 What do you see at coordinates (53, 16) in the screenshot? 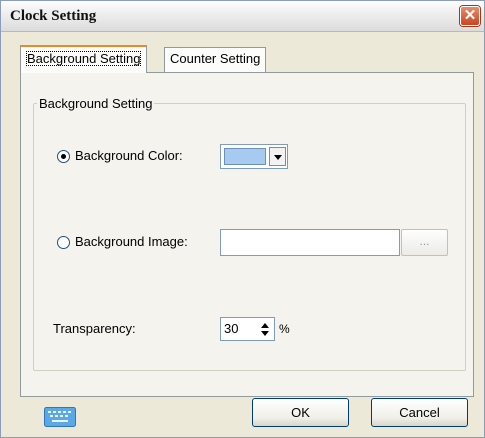
I see `window-title: Clock Setting` at bounding box center [53, 16].